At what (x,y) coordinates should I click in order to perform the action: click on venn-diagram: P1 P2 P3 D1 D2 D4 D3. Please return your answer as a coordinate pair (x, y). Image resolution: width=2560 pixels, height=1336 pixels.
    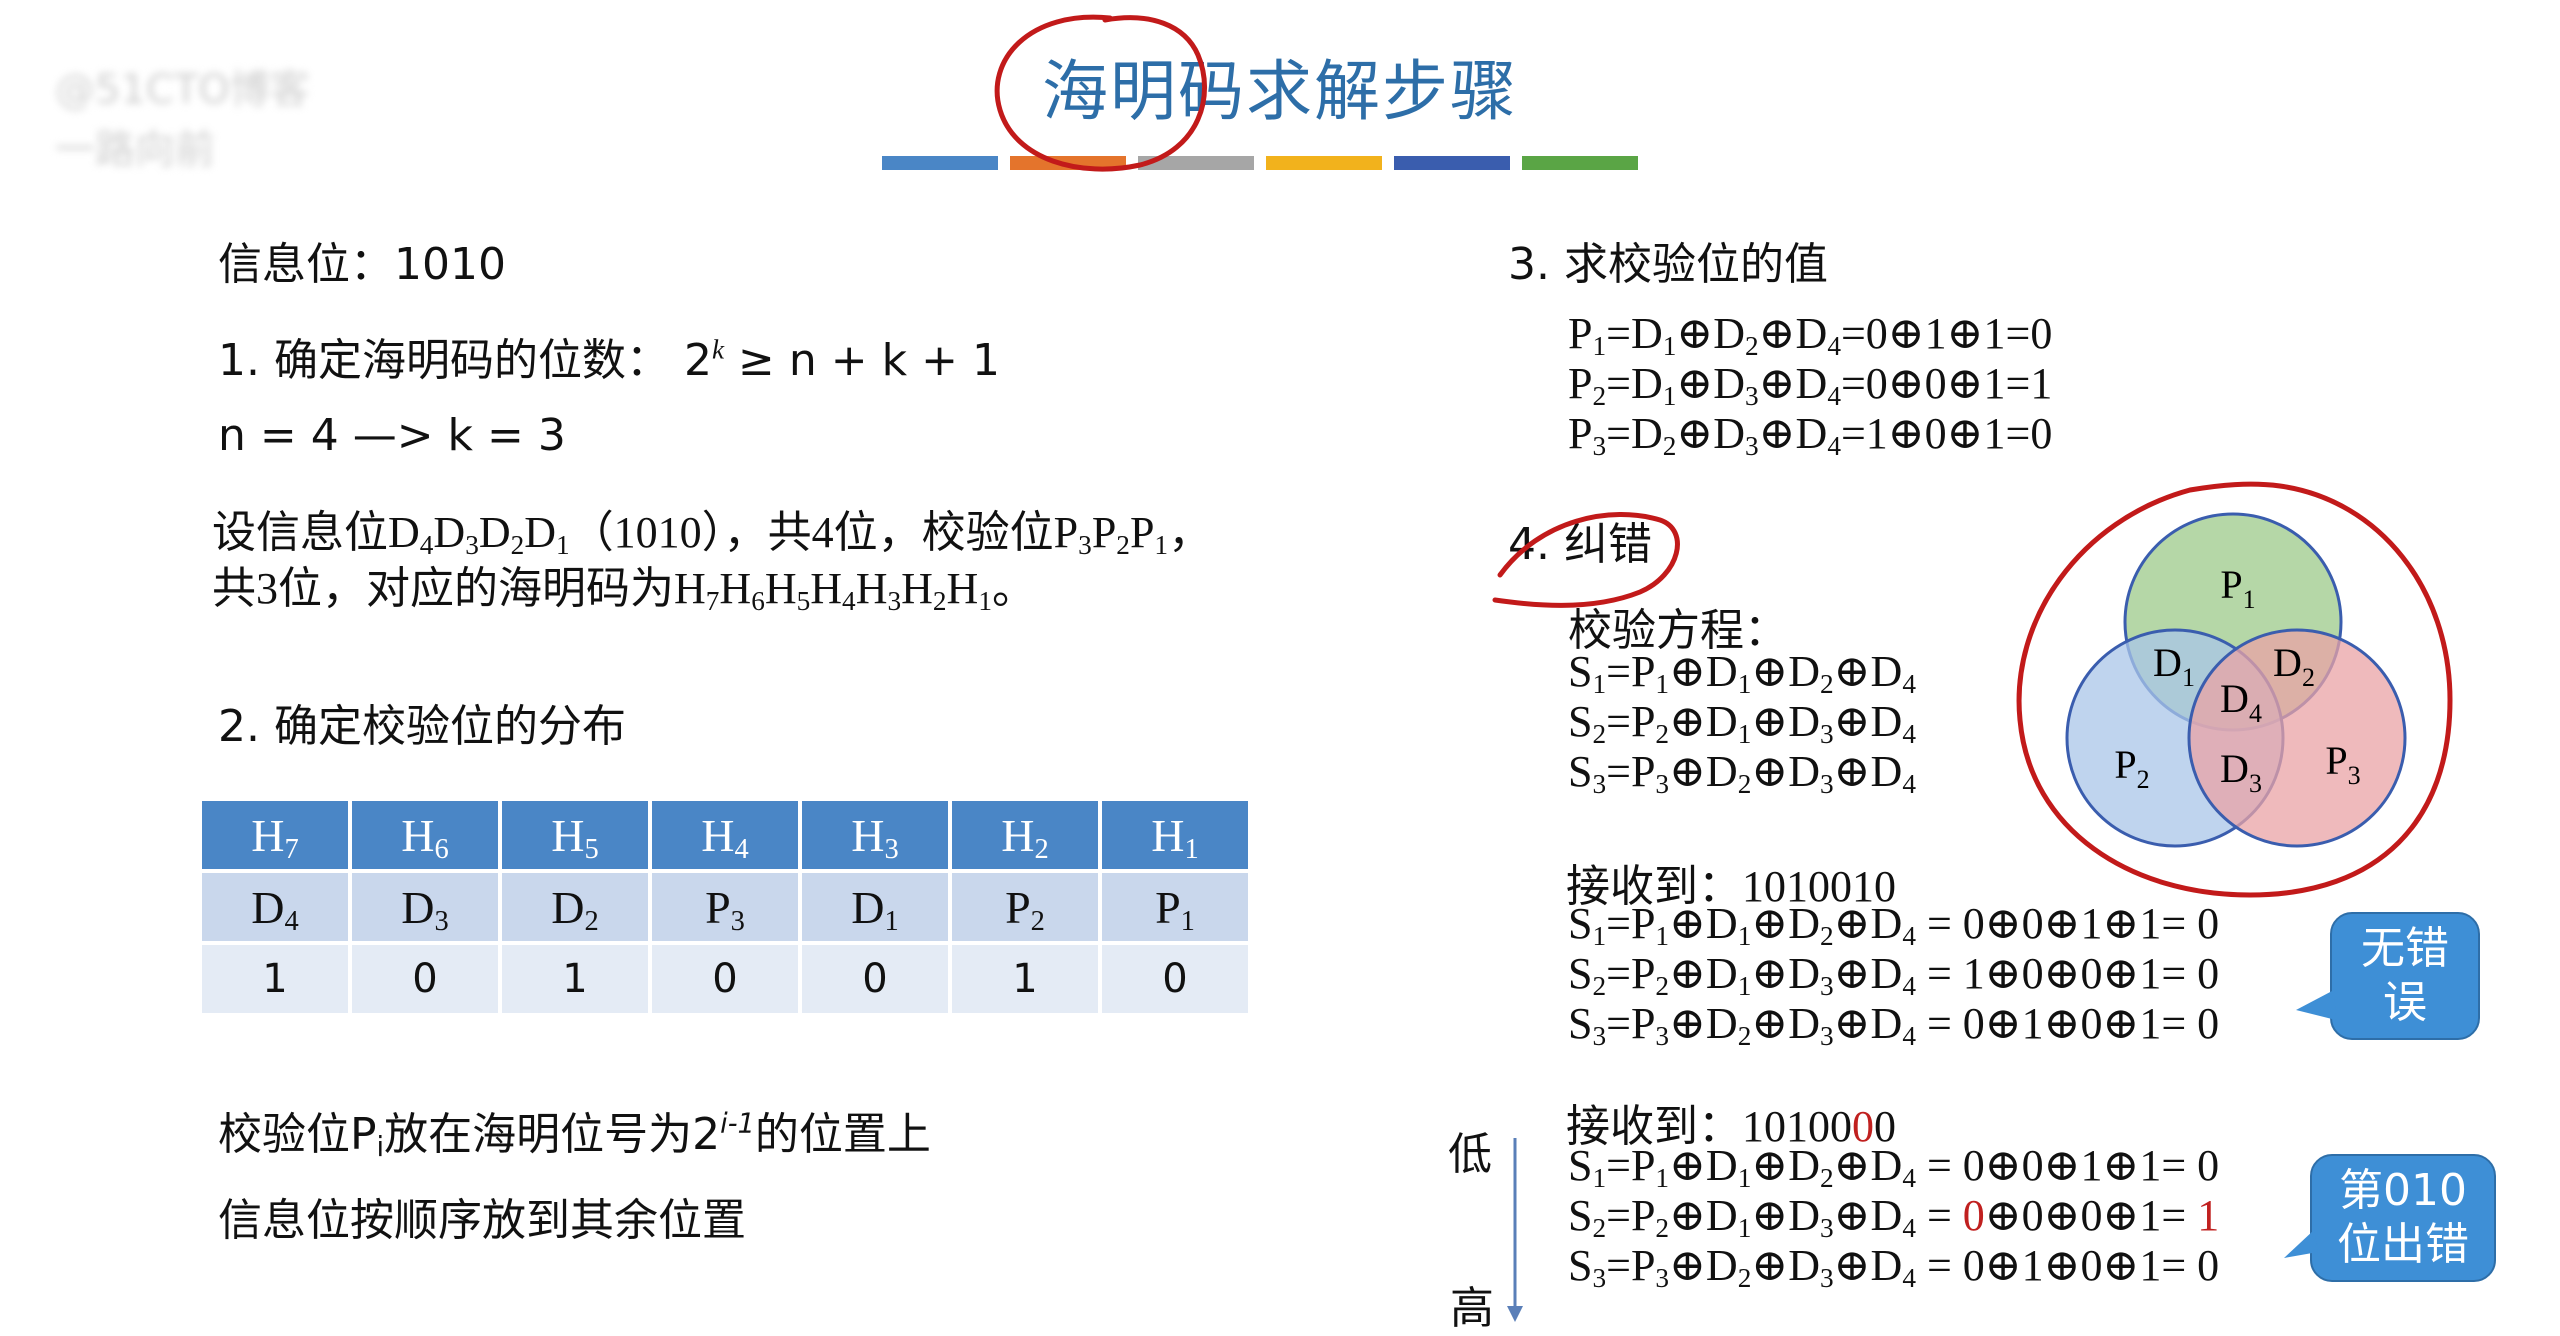
    Looking at the image, I should click on (2236, 680).